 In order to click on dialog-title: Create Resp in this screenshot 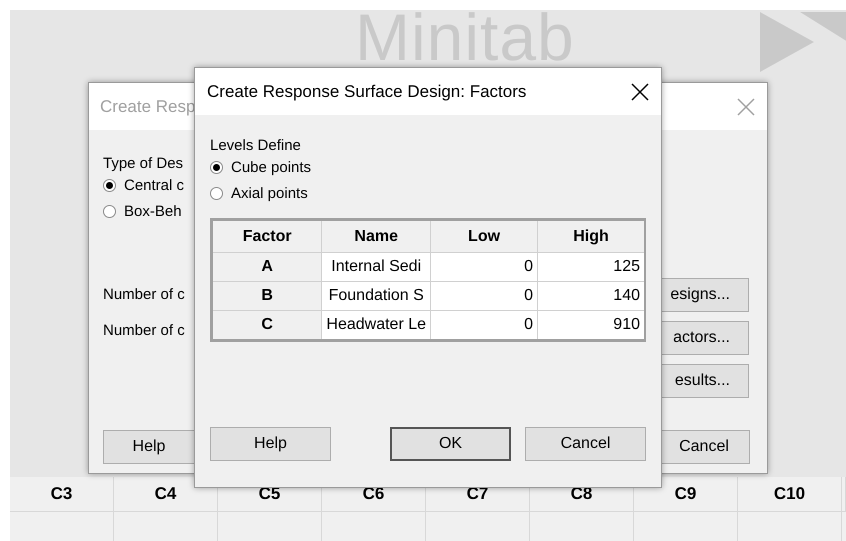, I will do `click(148, 106)`.